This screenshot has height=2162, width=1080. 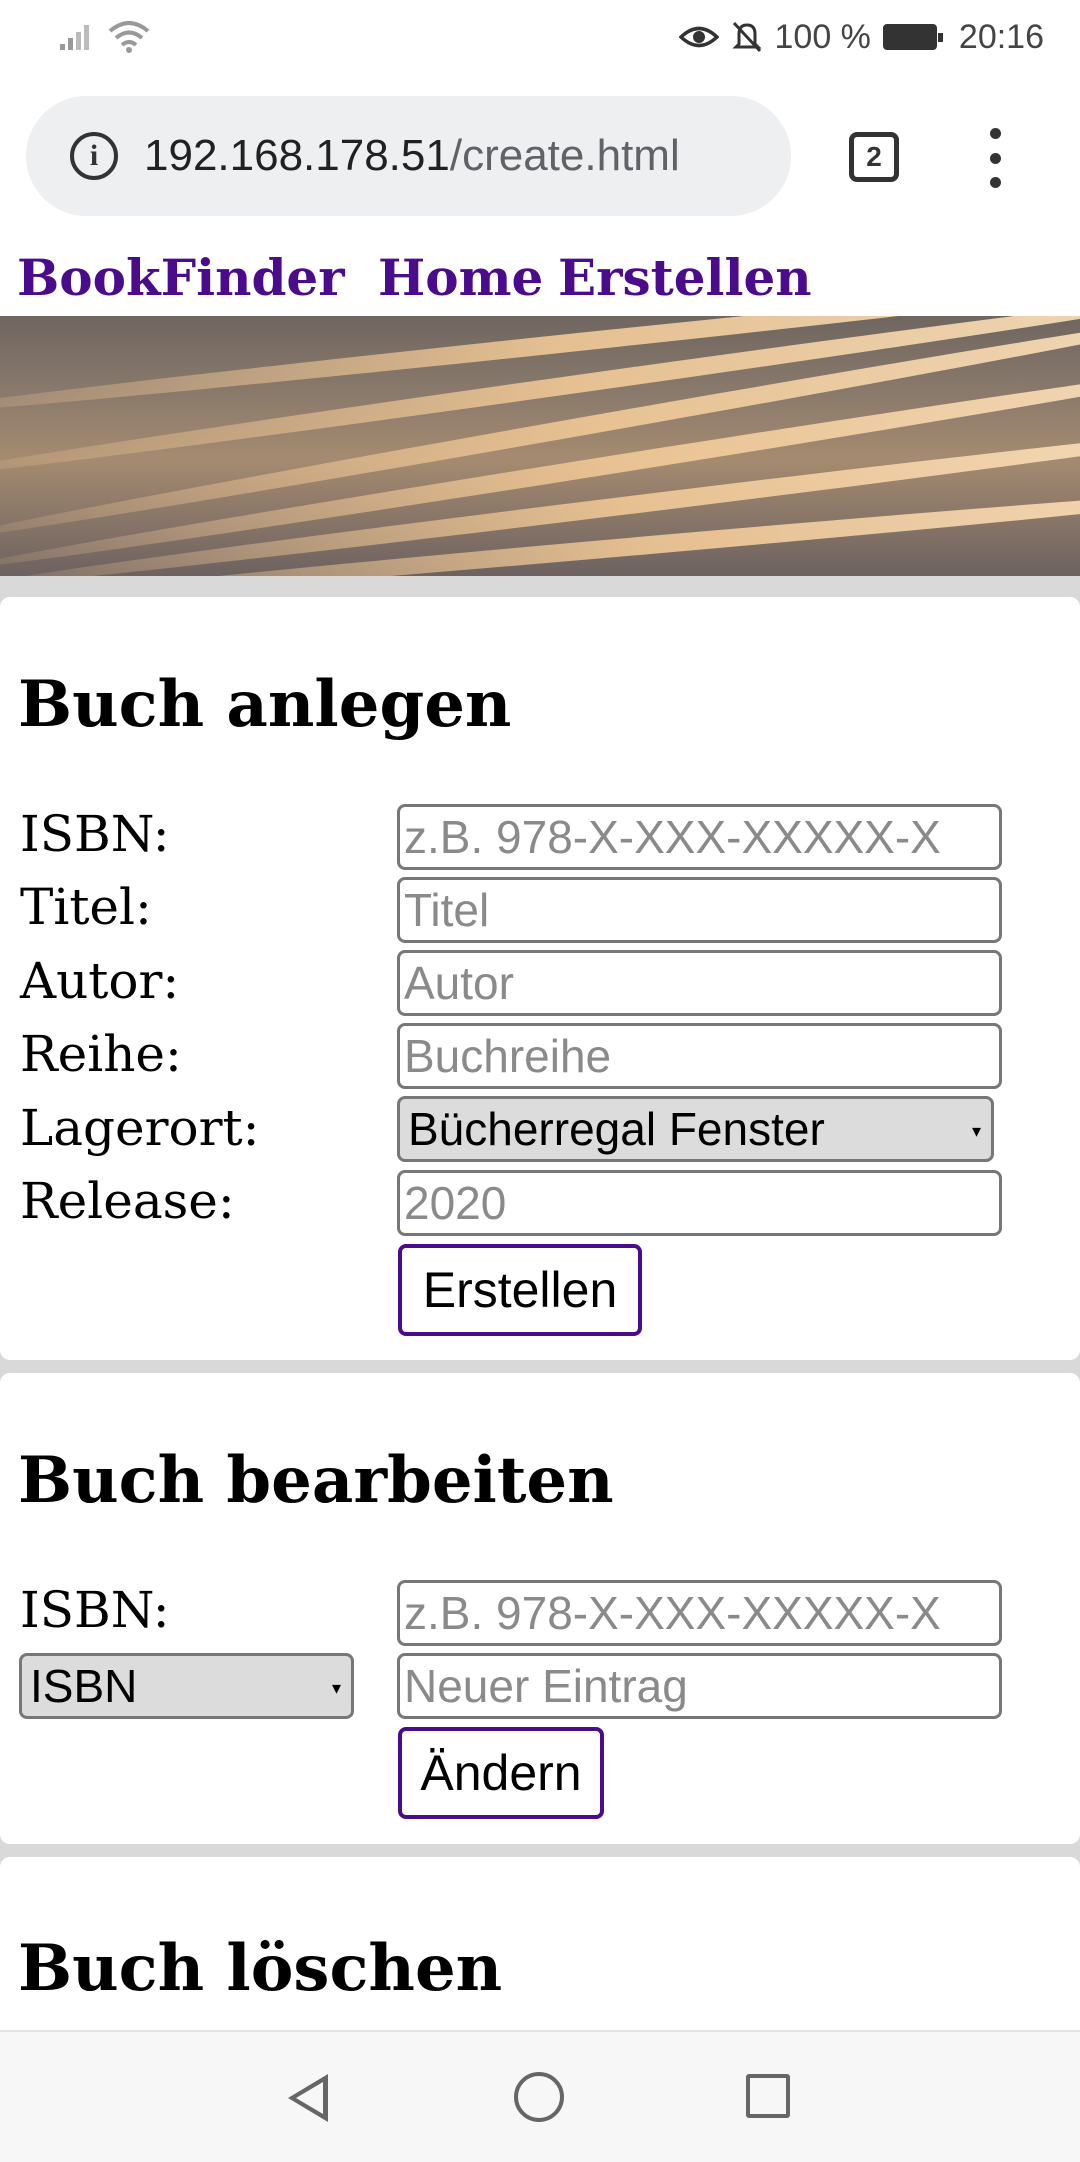 I want to click on edit-book-heading: Buch bearbeiten, so click(x=316, y=1480).